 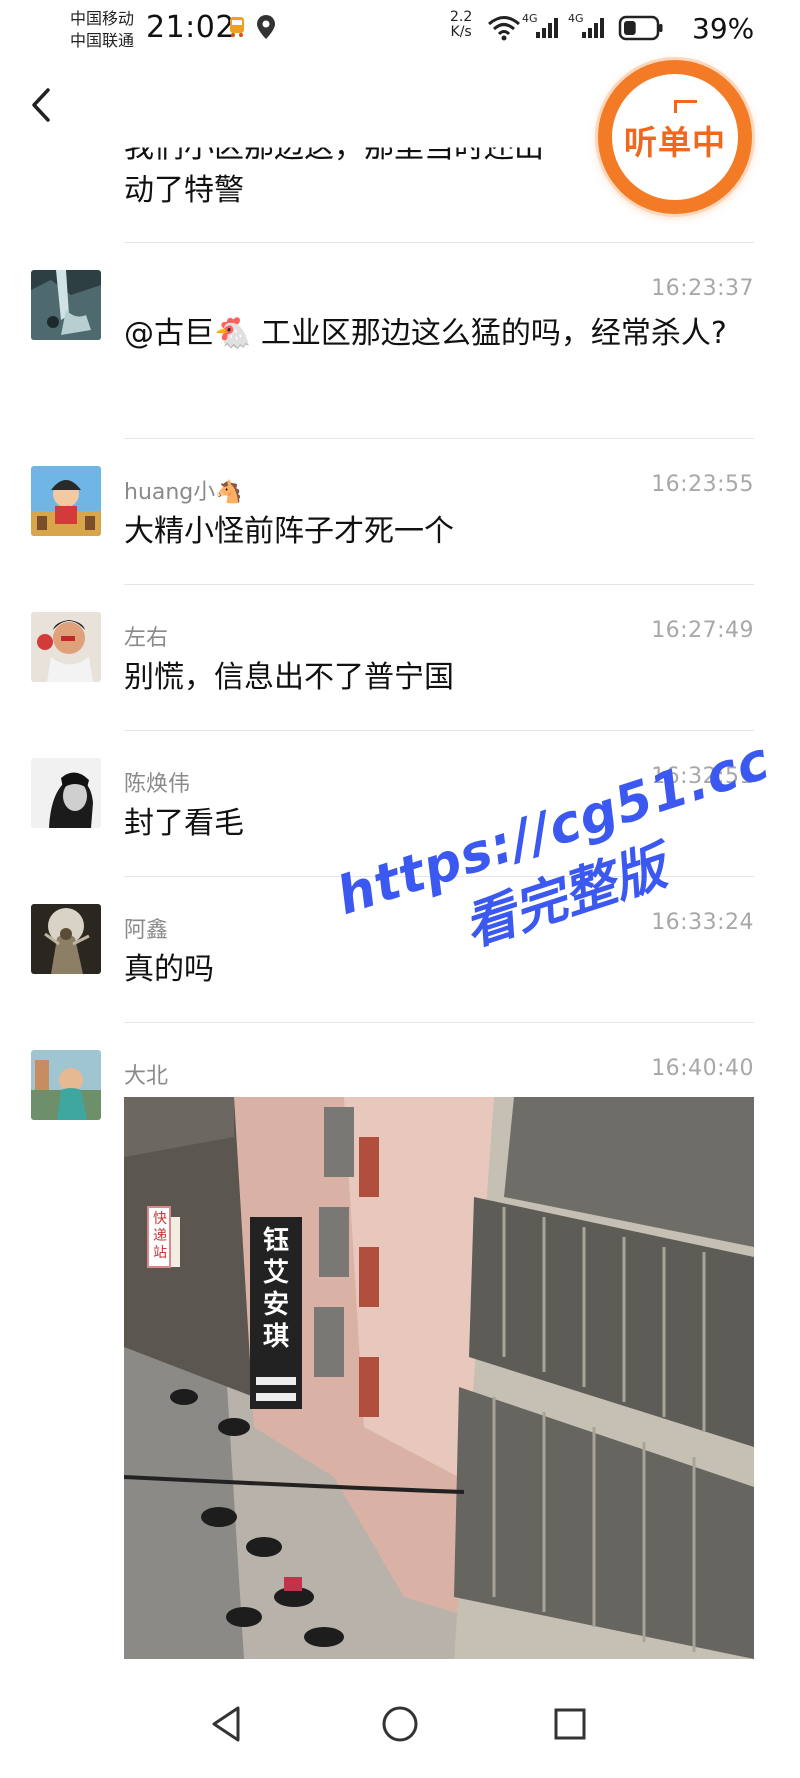 What do you see at coordinates (675, 142) in the screenshot?
I see `listen-label: 听单中` at bounding box center [675, 142].